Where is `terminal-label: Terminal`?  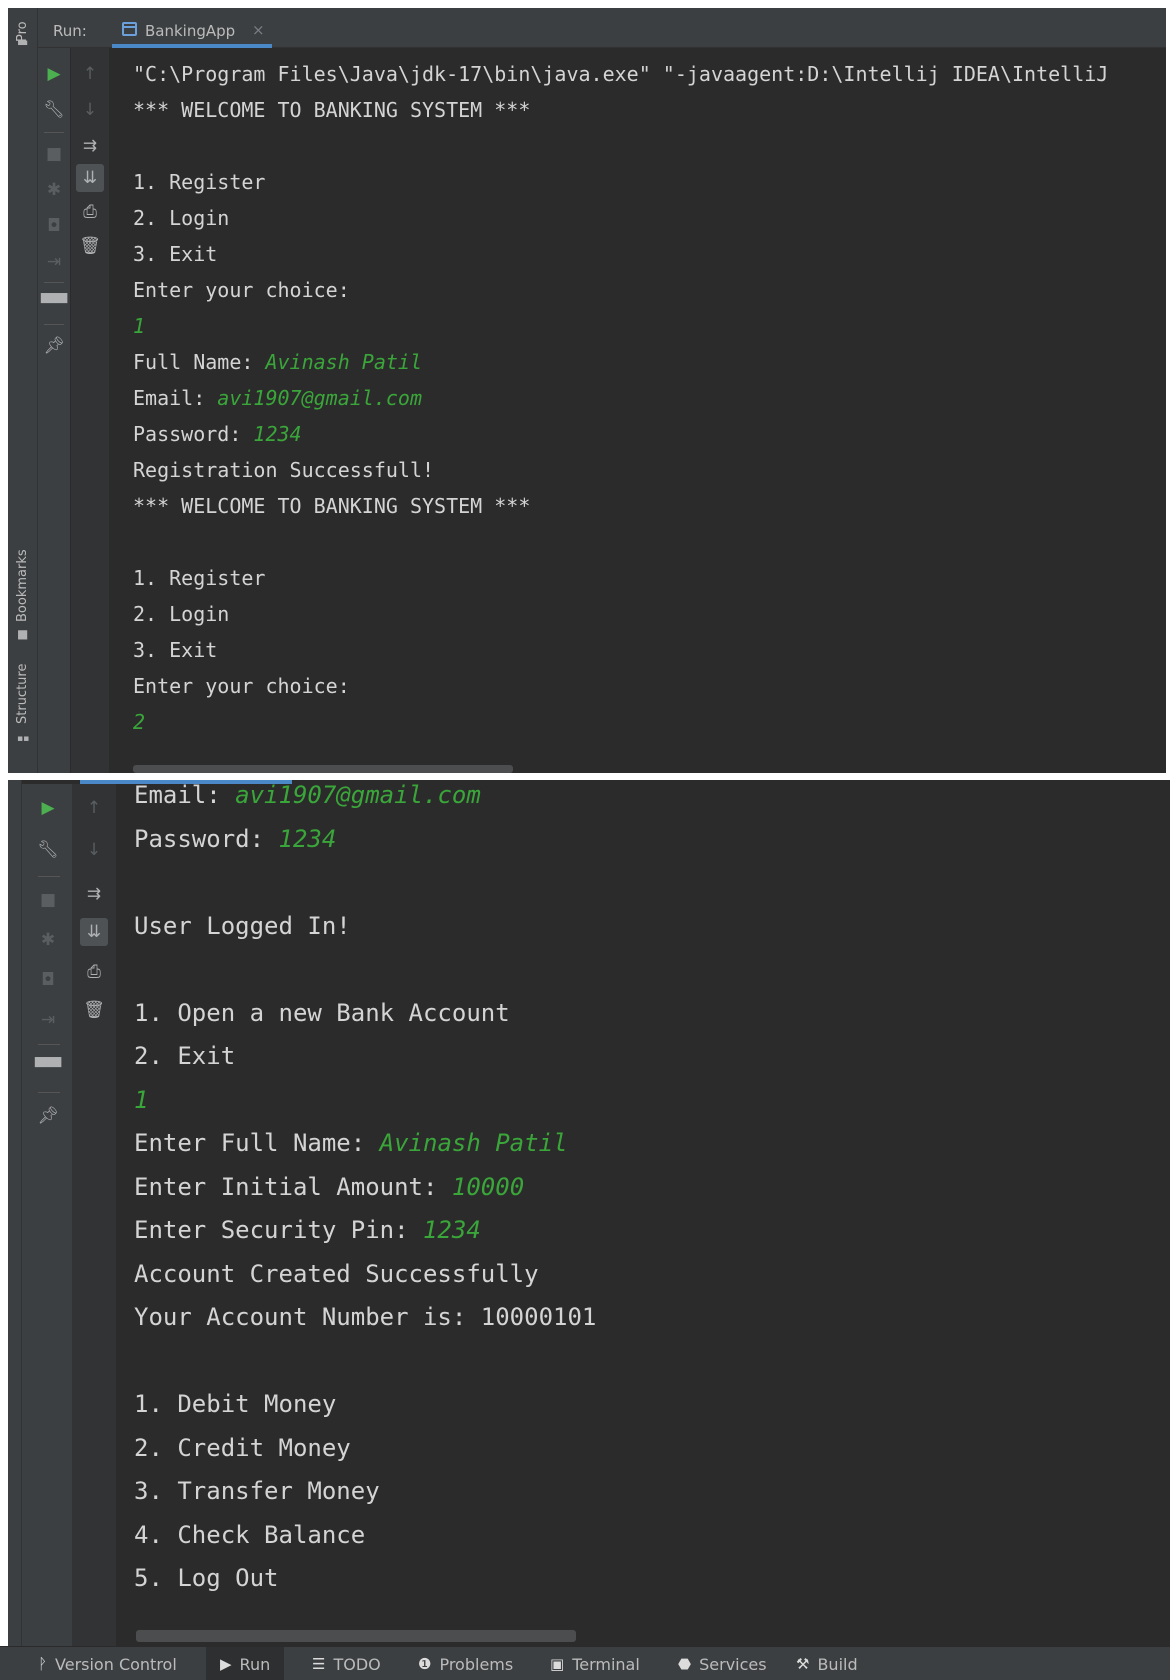 terminal-label: Terminal is located at coordinates (606, 1664).